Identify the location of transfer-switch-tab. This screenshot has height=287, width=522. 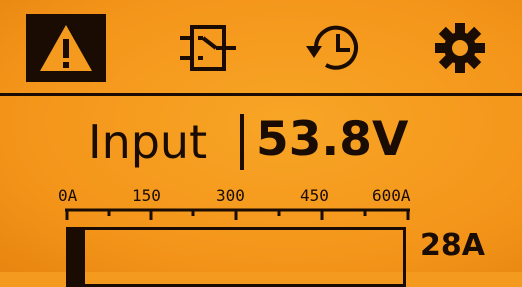
(208, 48).